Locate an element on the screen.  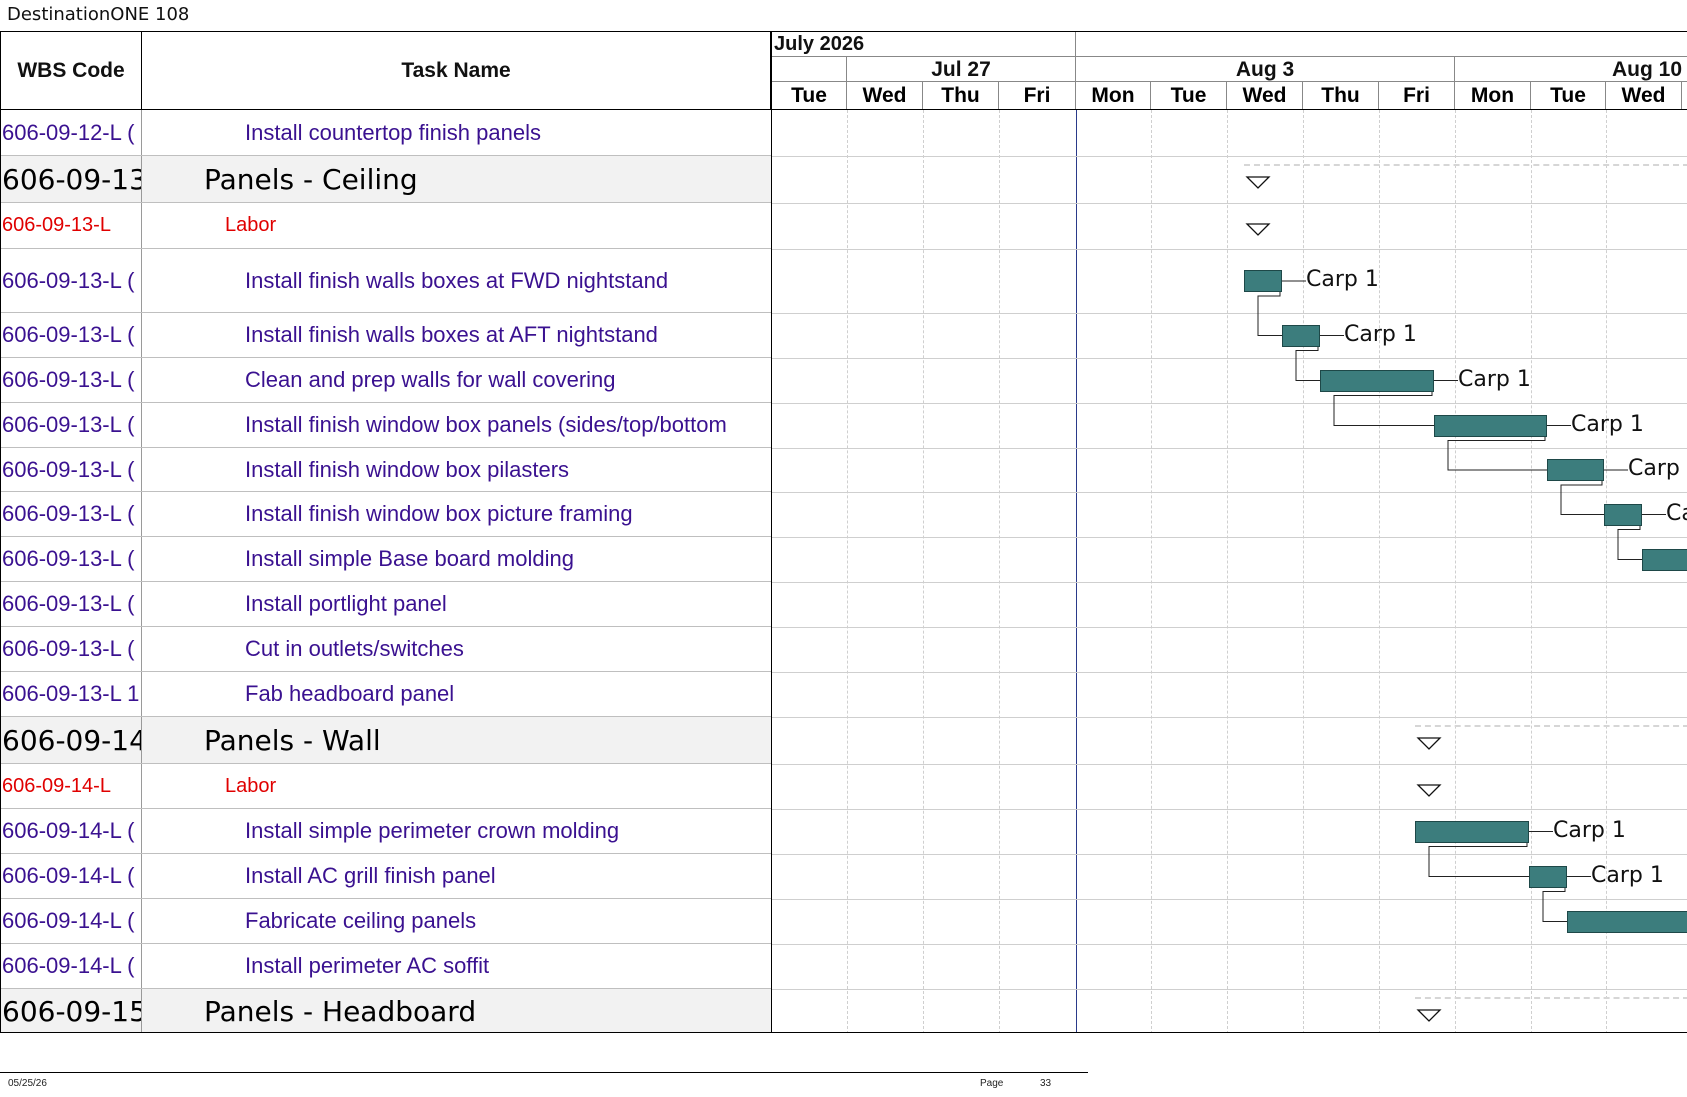
task-row: 606-09-13-L 1 Fab headboard panel is located at coordinates (386, 694).